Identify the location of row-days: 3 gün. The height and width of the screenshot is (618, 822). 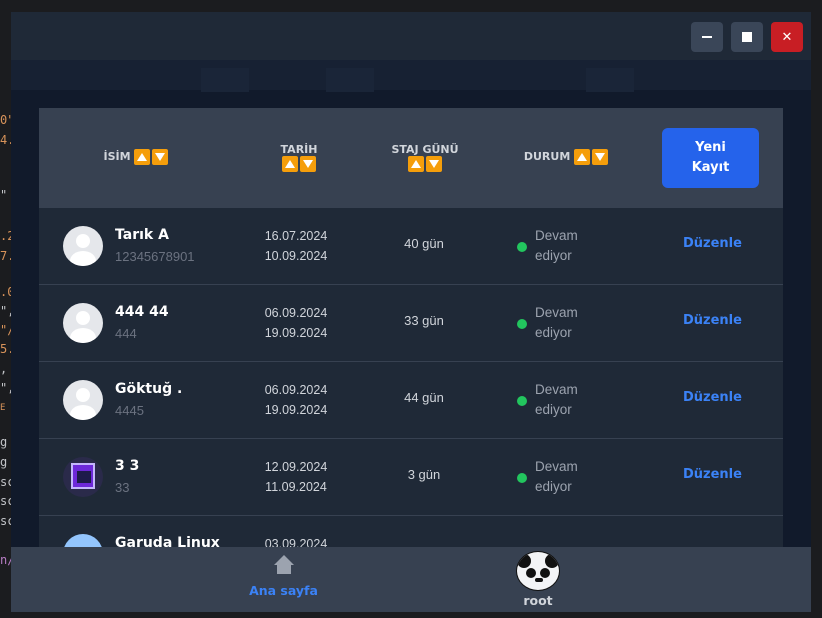
(424, 474).